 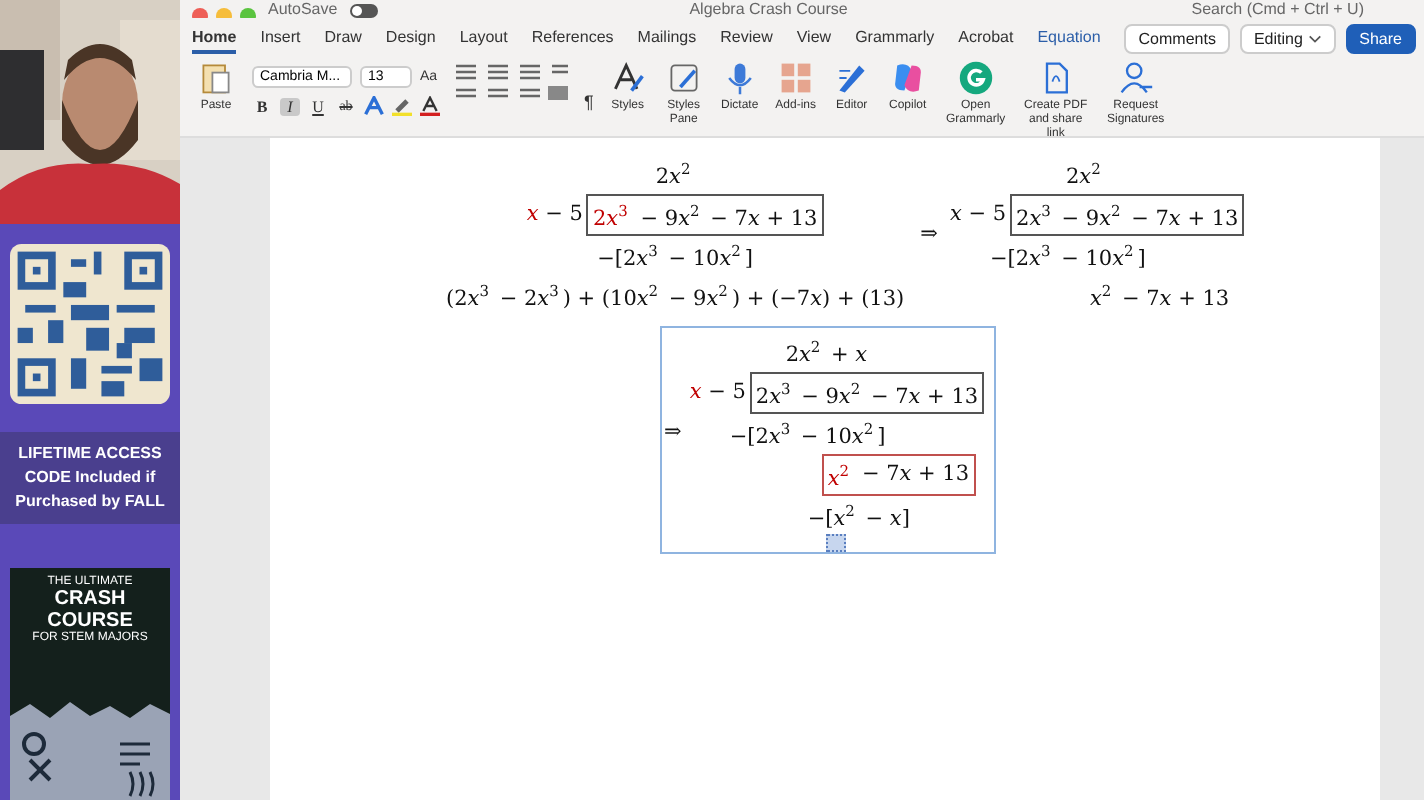 What do you see at coordinates (826, 353) in the screenshot?
I see `quotient: 2𝑥$^{2}$ + 𝑥` at bounding box center [826, 353].